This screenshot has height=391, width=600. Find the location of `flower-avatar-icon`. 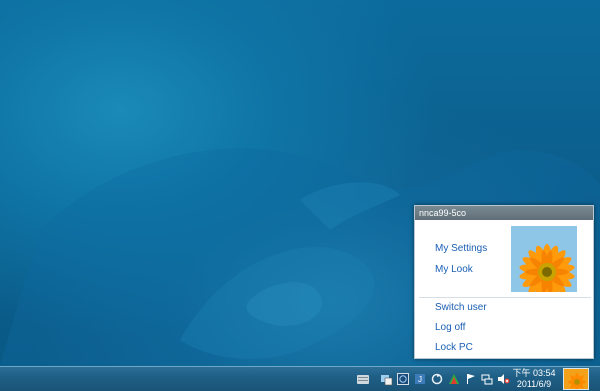

flower-avatar-icon is located at coordinates (576, 379).